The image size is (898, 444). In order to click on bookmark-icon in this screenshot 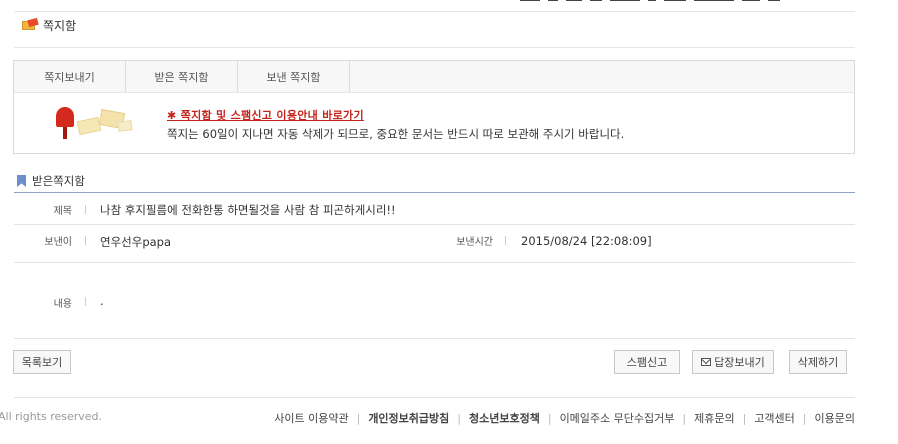, I will do `click(21, 181)`.